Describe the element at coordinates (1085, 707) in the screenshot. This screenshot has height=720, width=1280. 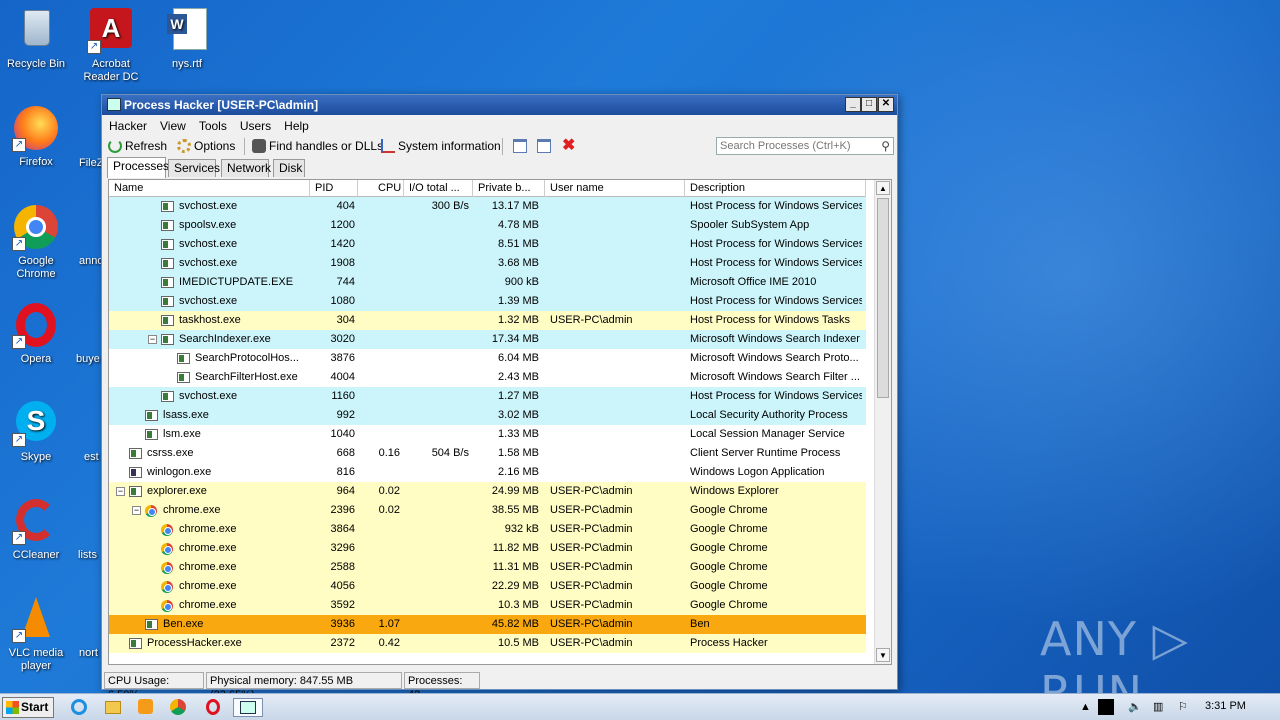
I see `show-hidden-icons-button: ▲` at that location.